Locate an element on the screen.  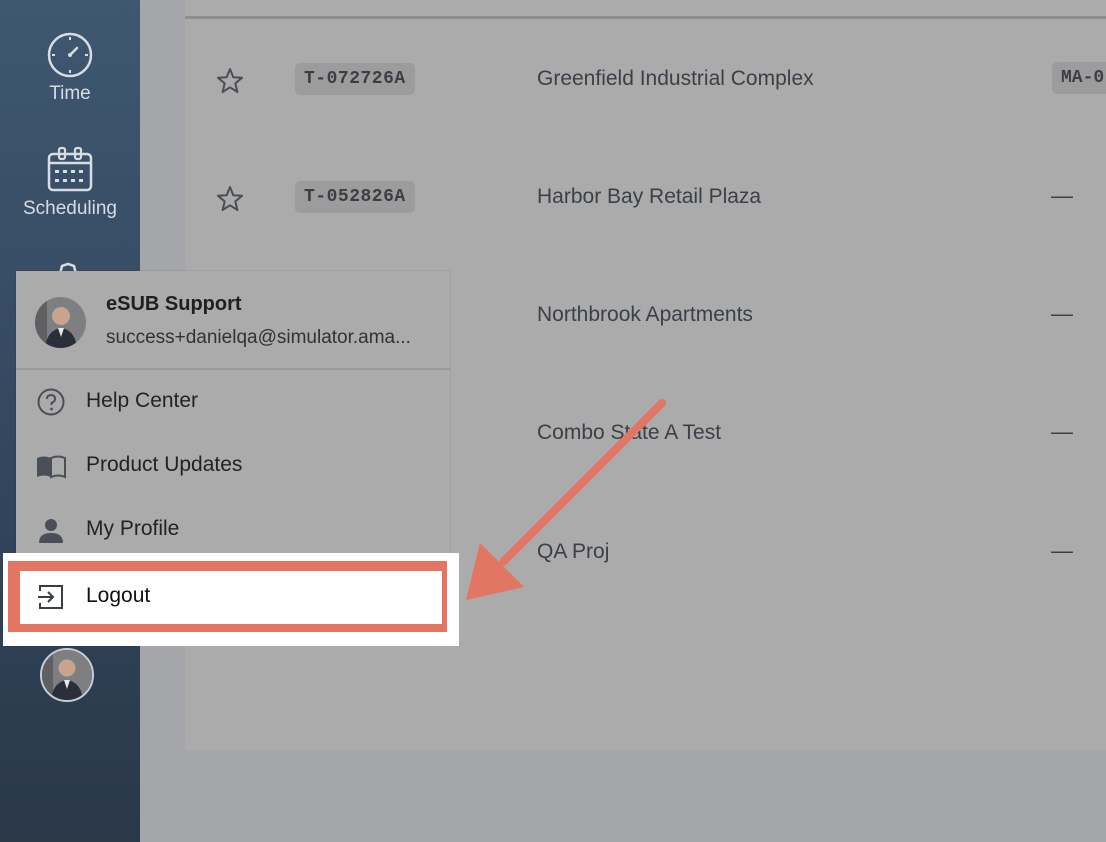
annotation-arrow is located at coordinates (566, 499).